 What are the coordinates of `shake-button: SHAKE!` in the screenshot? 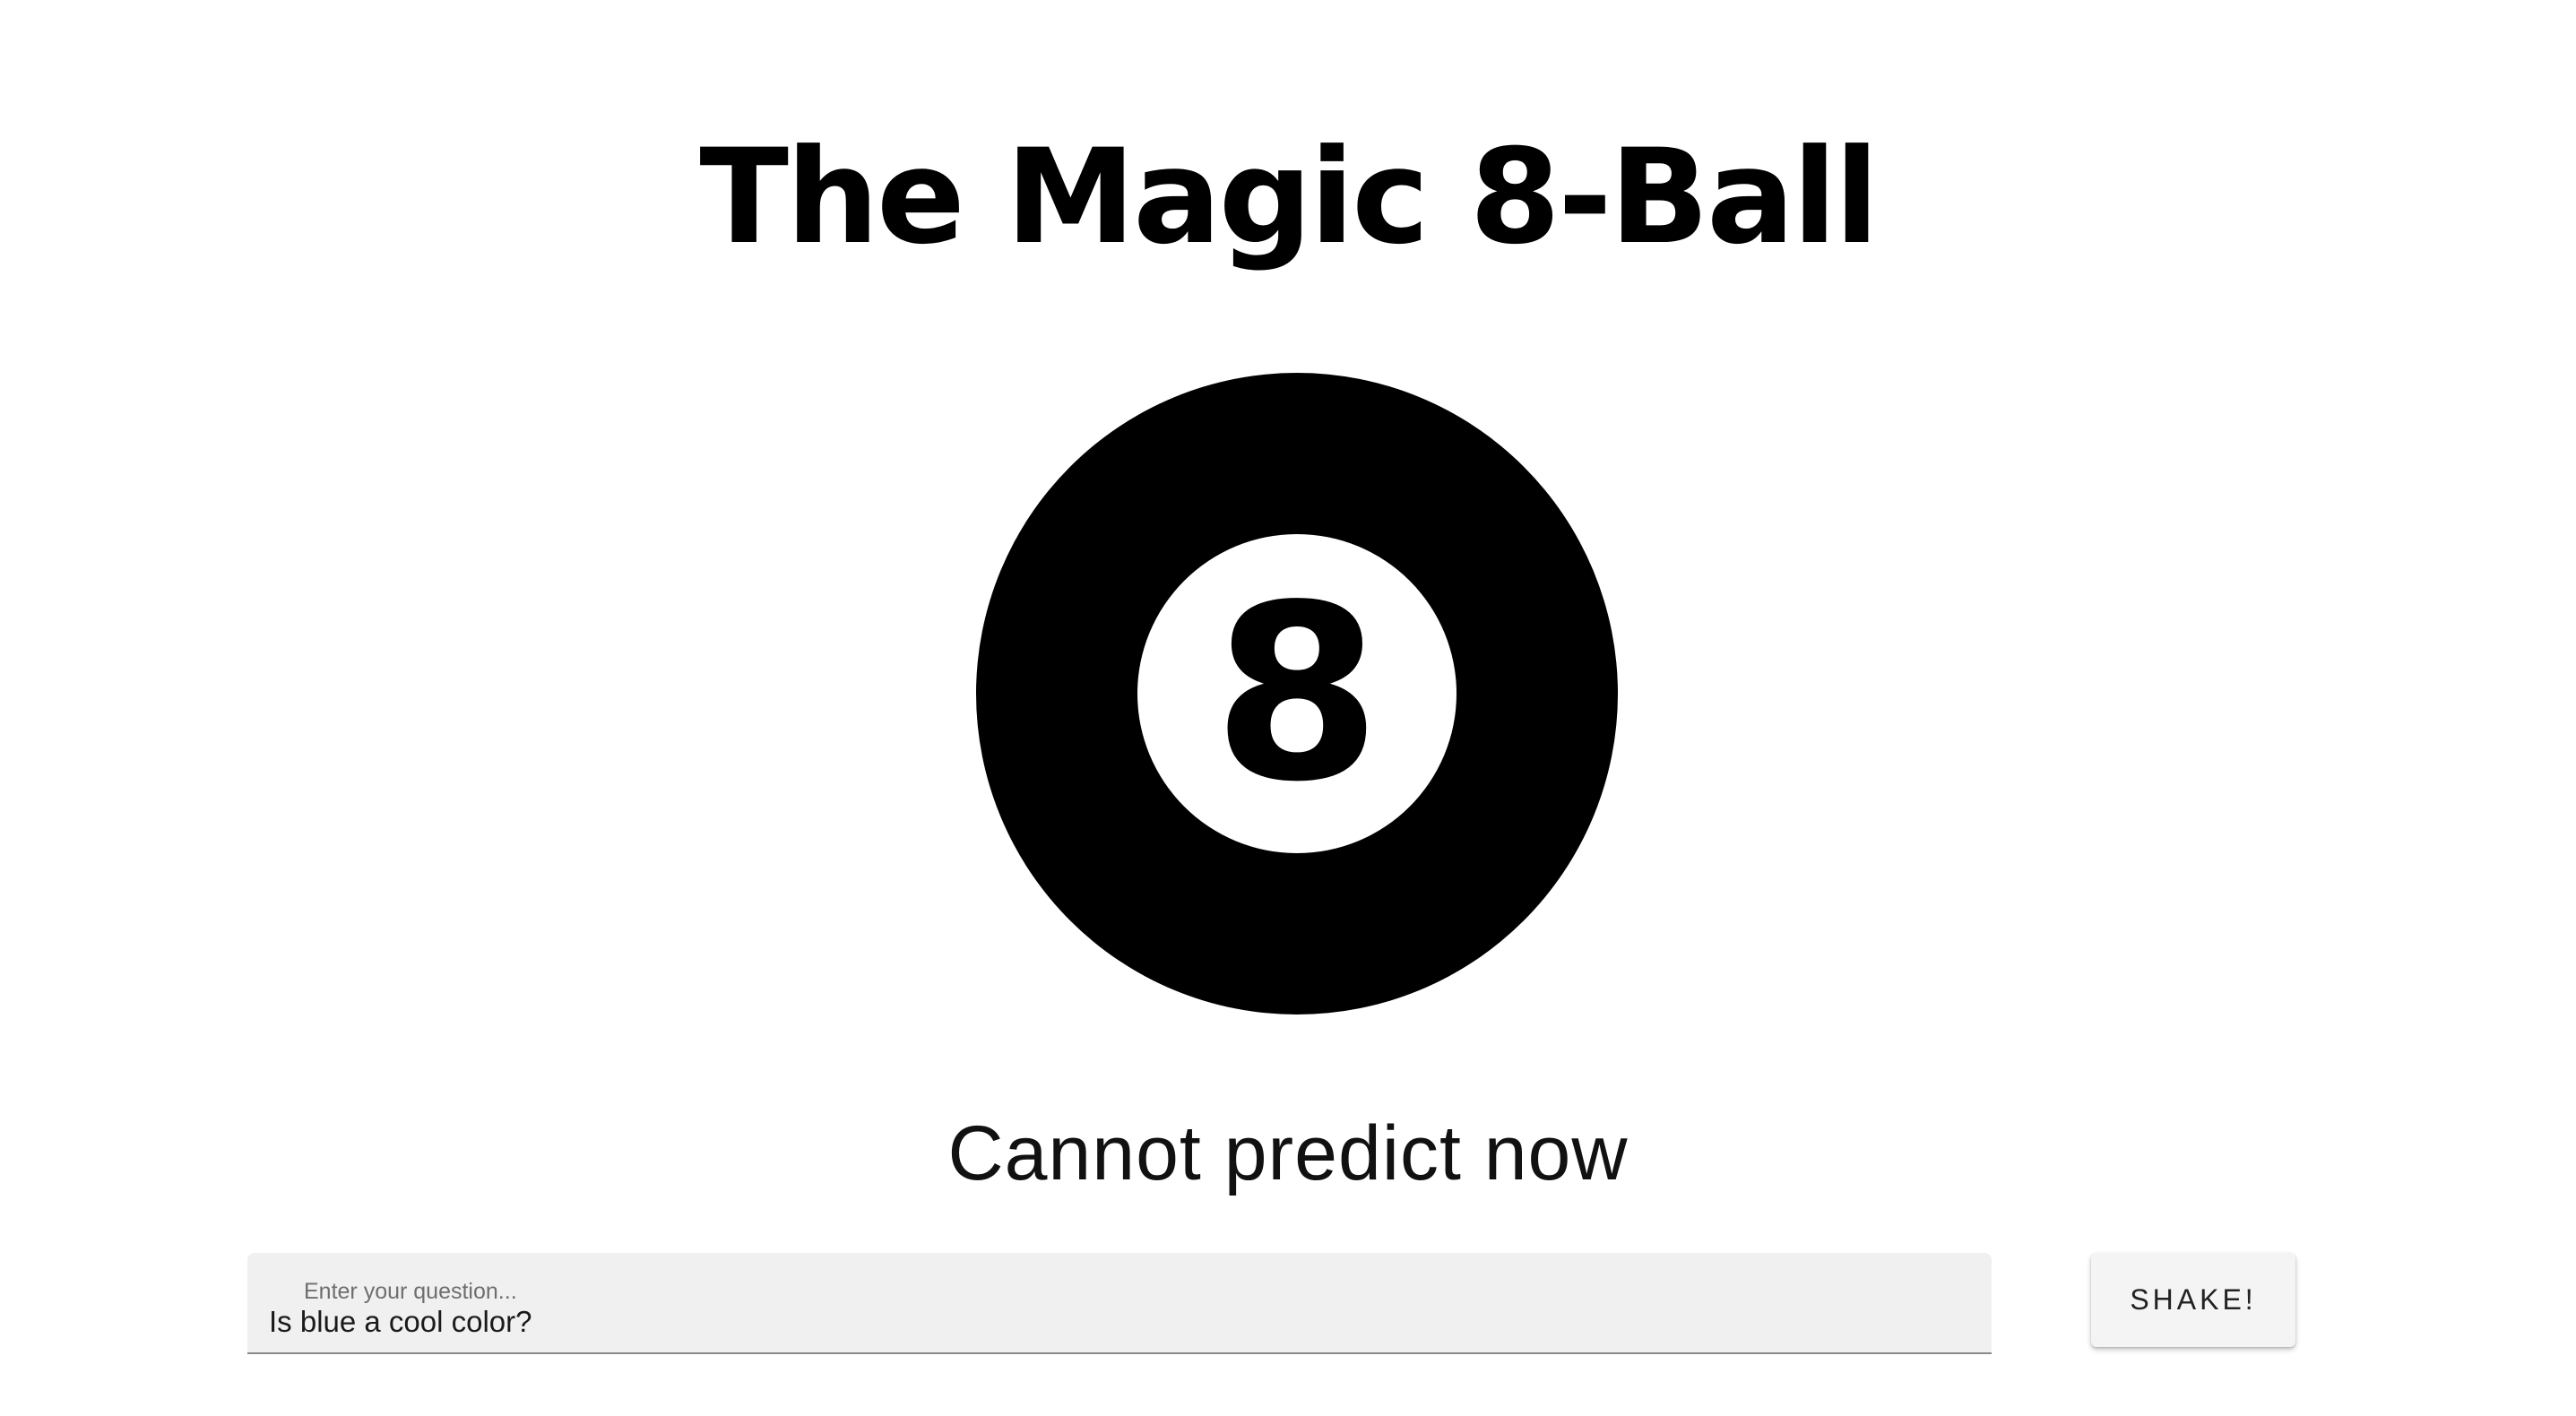 It's located at (2193, 1300).